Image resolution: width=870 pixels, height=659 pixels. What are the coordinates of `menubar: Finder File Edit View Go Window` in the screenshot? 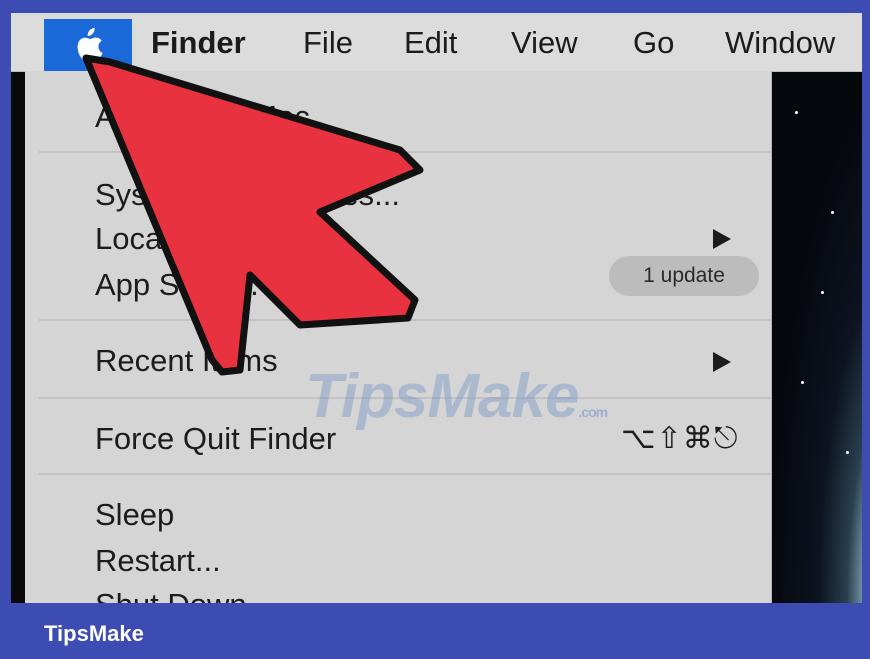 It's located at (436, 42).